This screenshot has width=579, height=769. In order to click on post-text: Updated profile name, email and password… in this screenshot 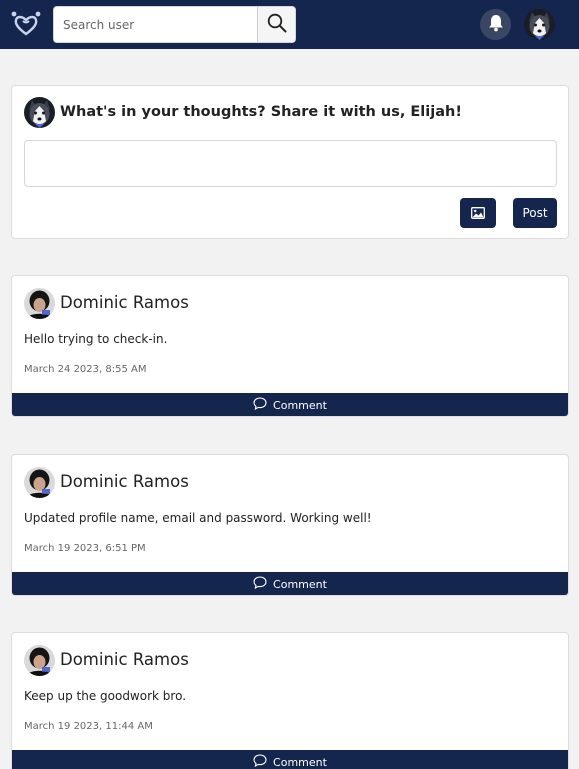, I will do `click(198, 518)`.